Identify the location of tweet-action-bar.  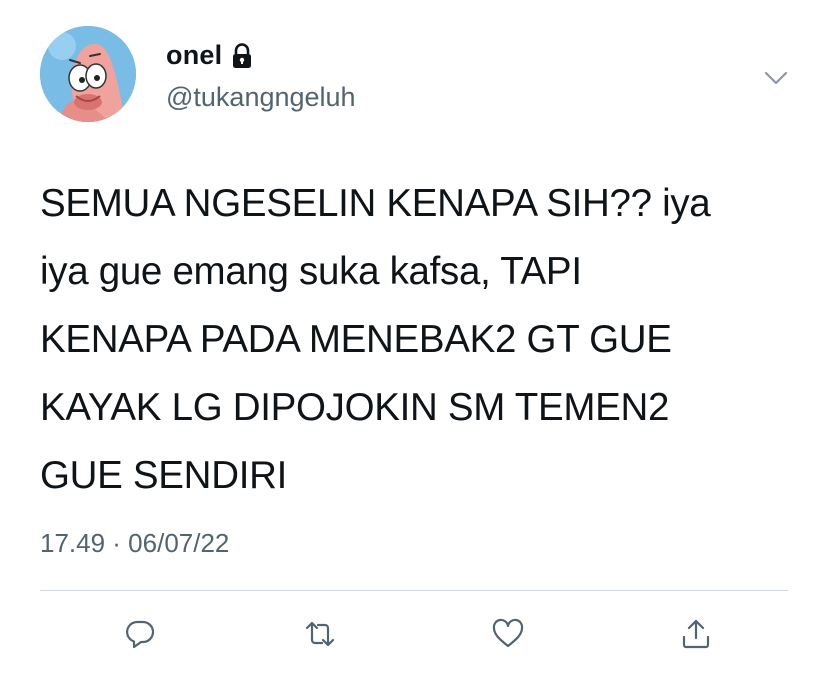
(414, 632).